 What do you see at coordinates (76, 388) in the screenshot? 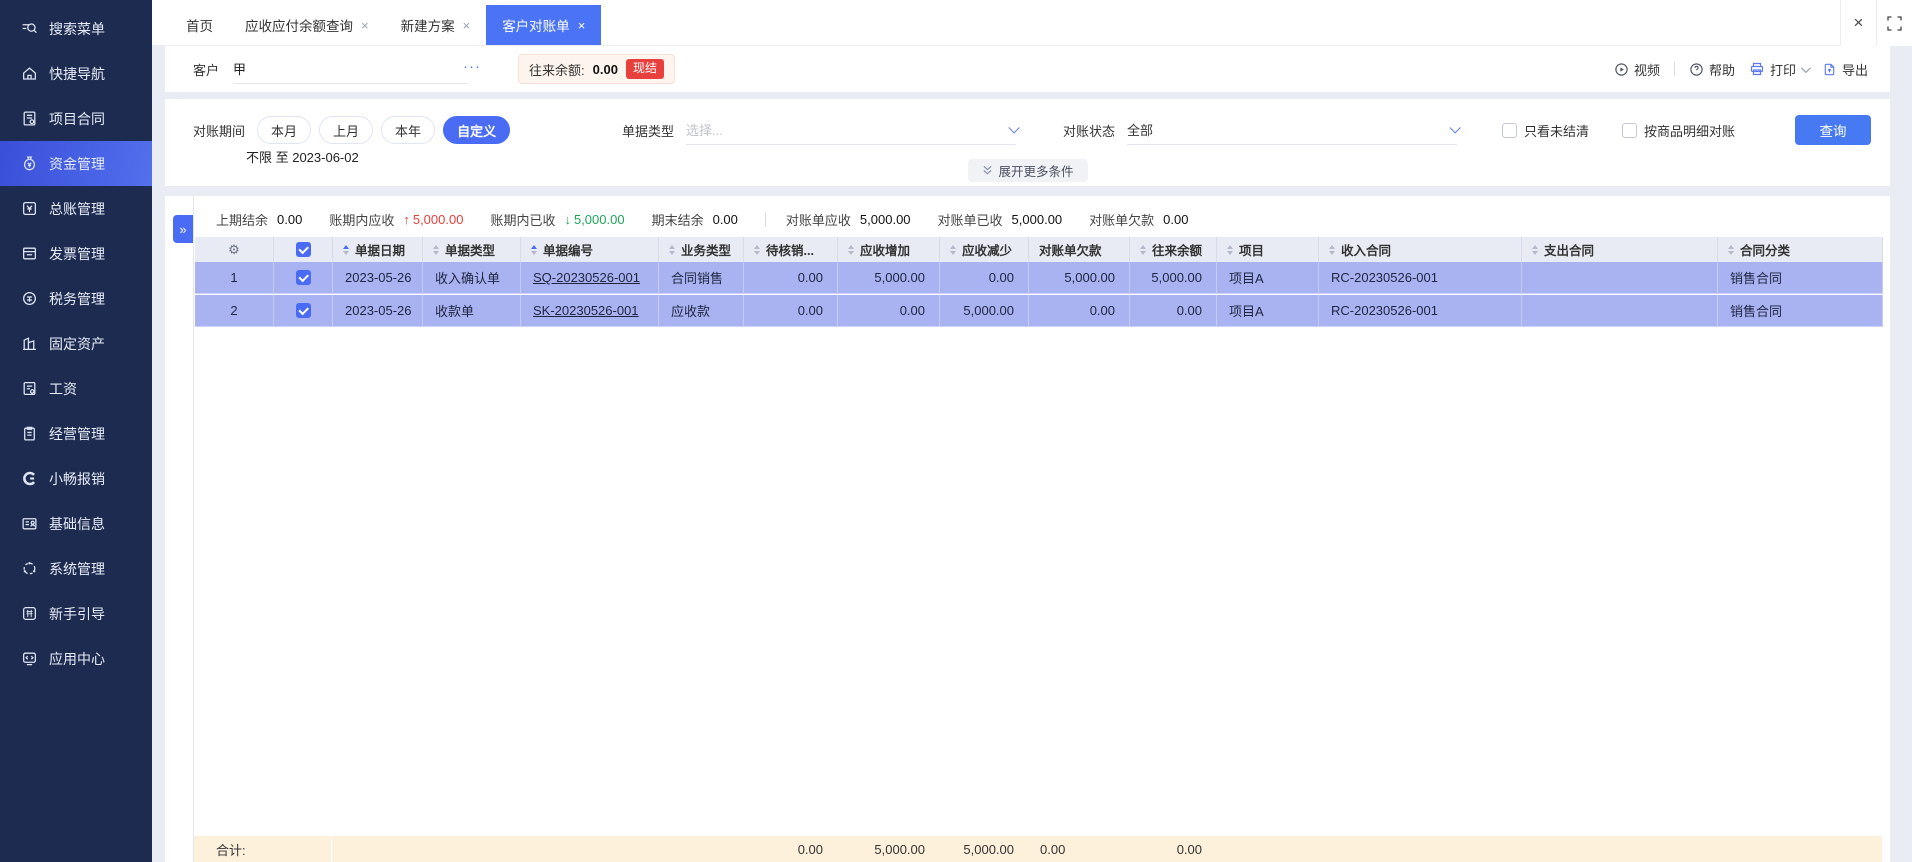
I see `sidebar-item-payroll: 工资` at bounding box center [76, 388].